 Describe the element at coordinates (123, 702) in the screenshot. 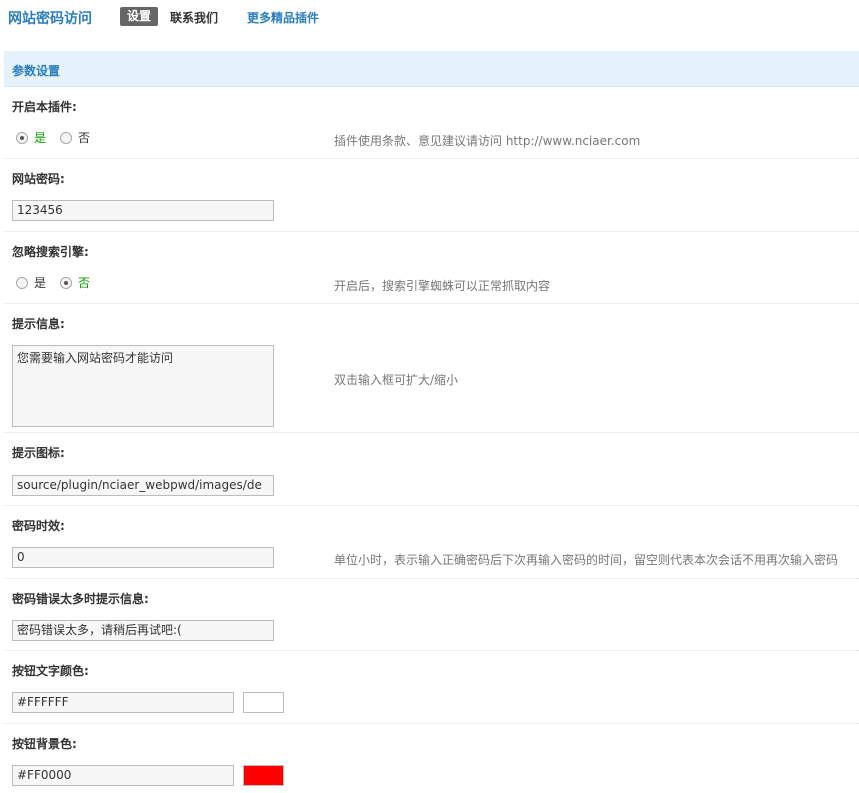

I see `button-text-color-input: #FFFFFF` at that location.